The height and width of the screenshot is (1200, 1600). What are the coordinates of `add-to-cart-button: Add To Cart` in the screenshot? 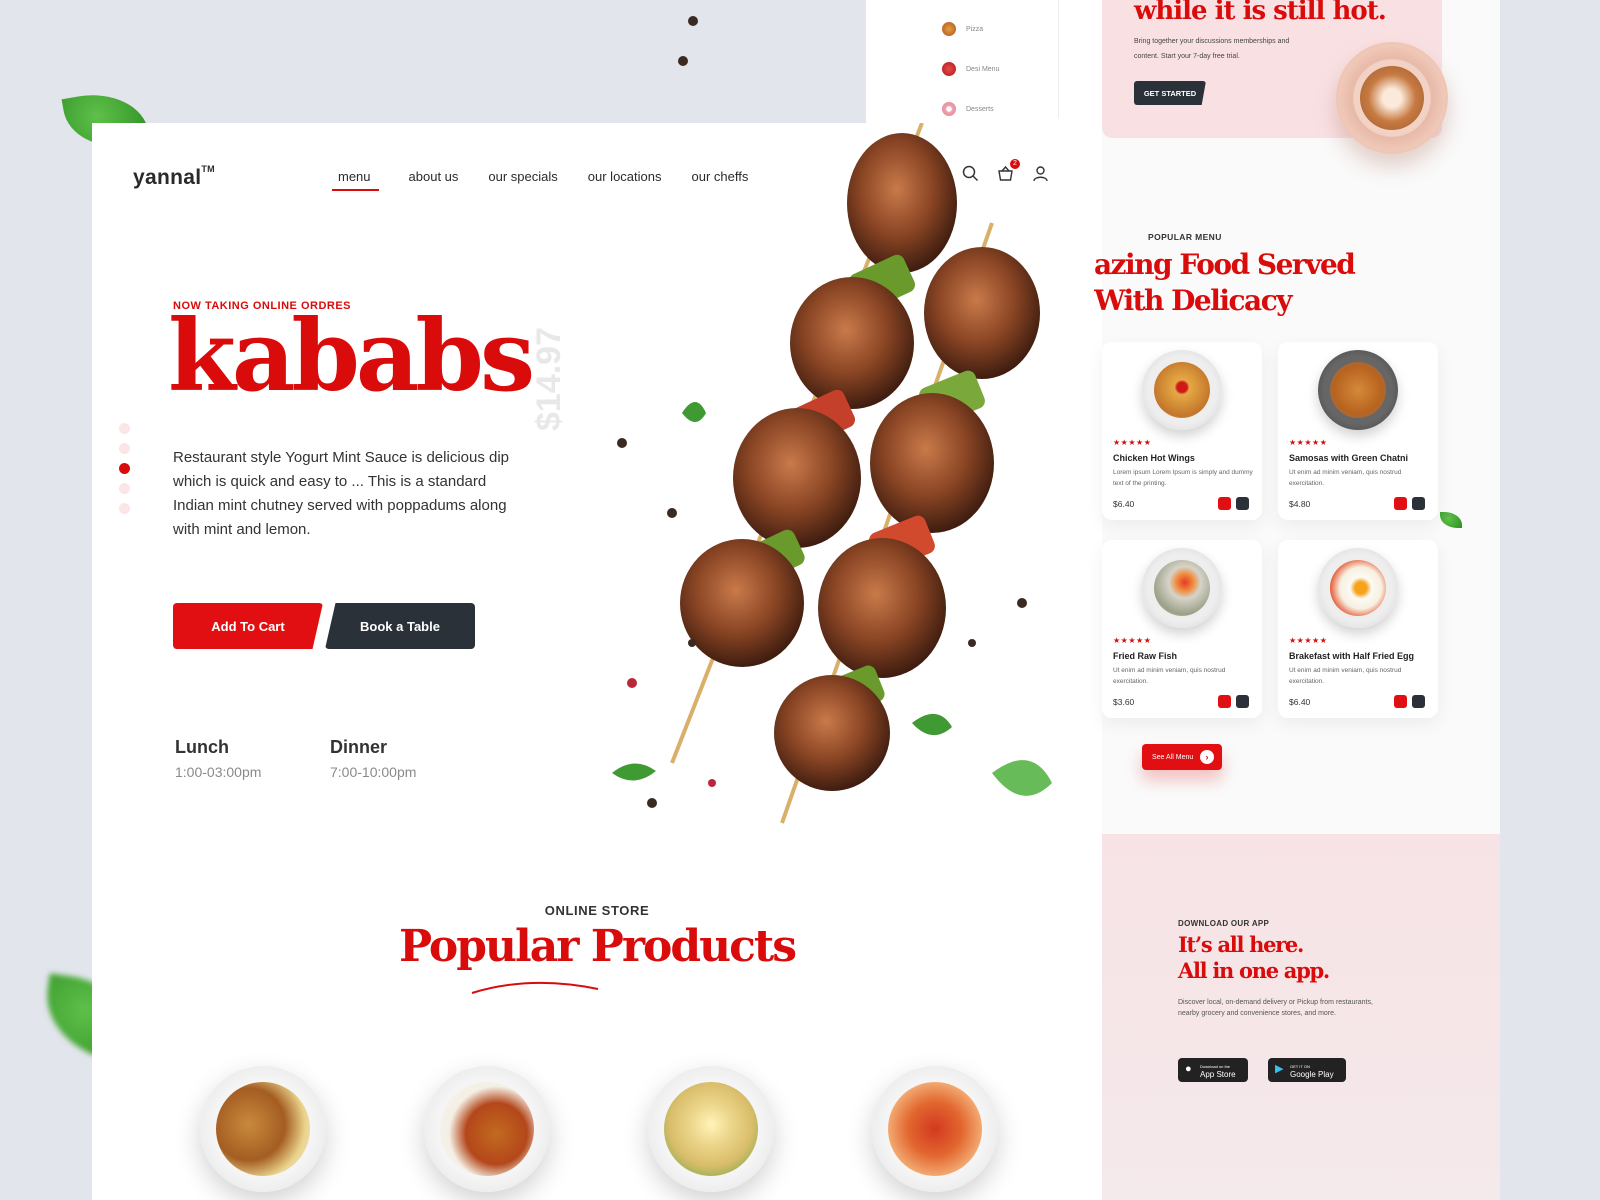 It's located at (248, 626).